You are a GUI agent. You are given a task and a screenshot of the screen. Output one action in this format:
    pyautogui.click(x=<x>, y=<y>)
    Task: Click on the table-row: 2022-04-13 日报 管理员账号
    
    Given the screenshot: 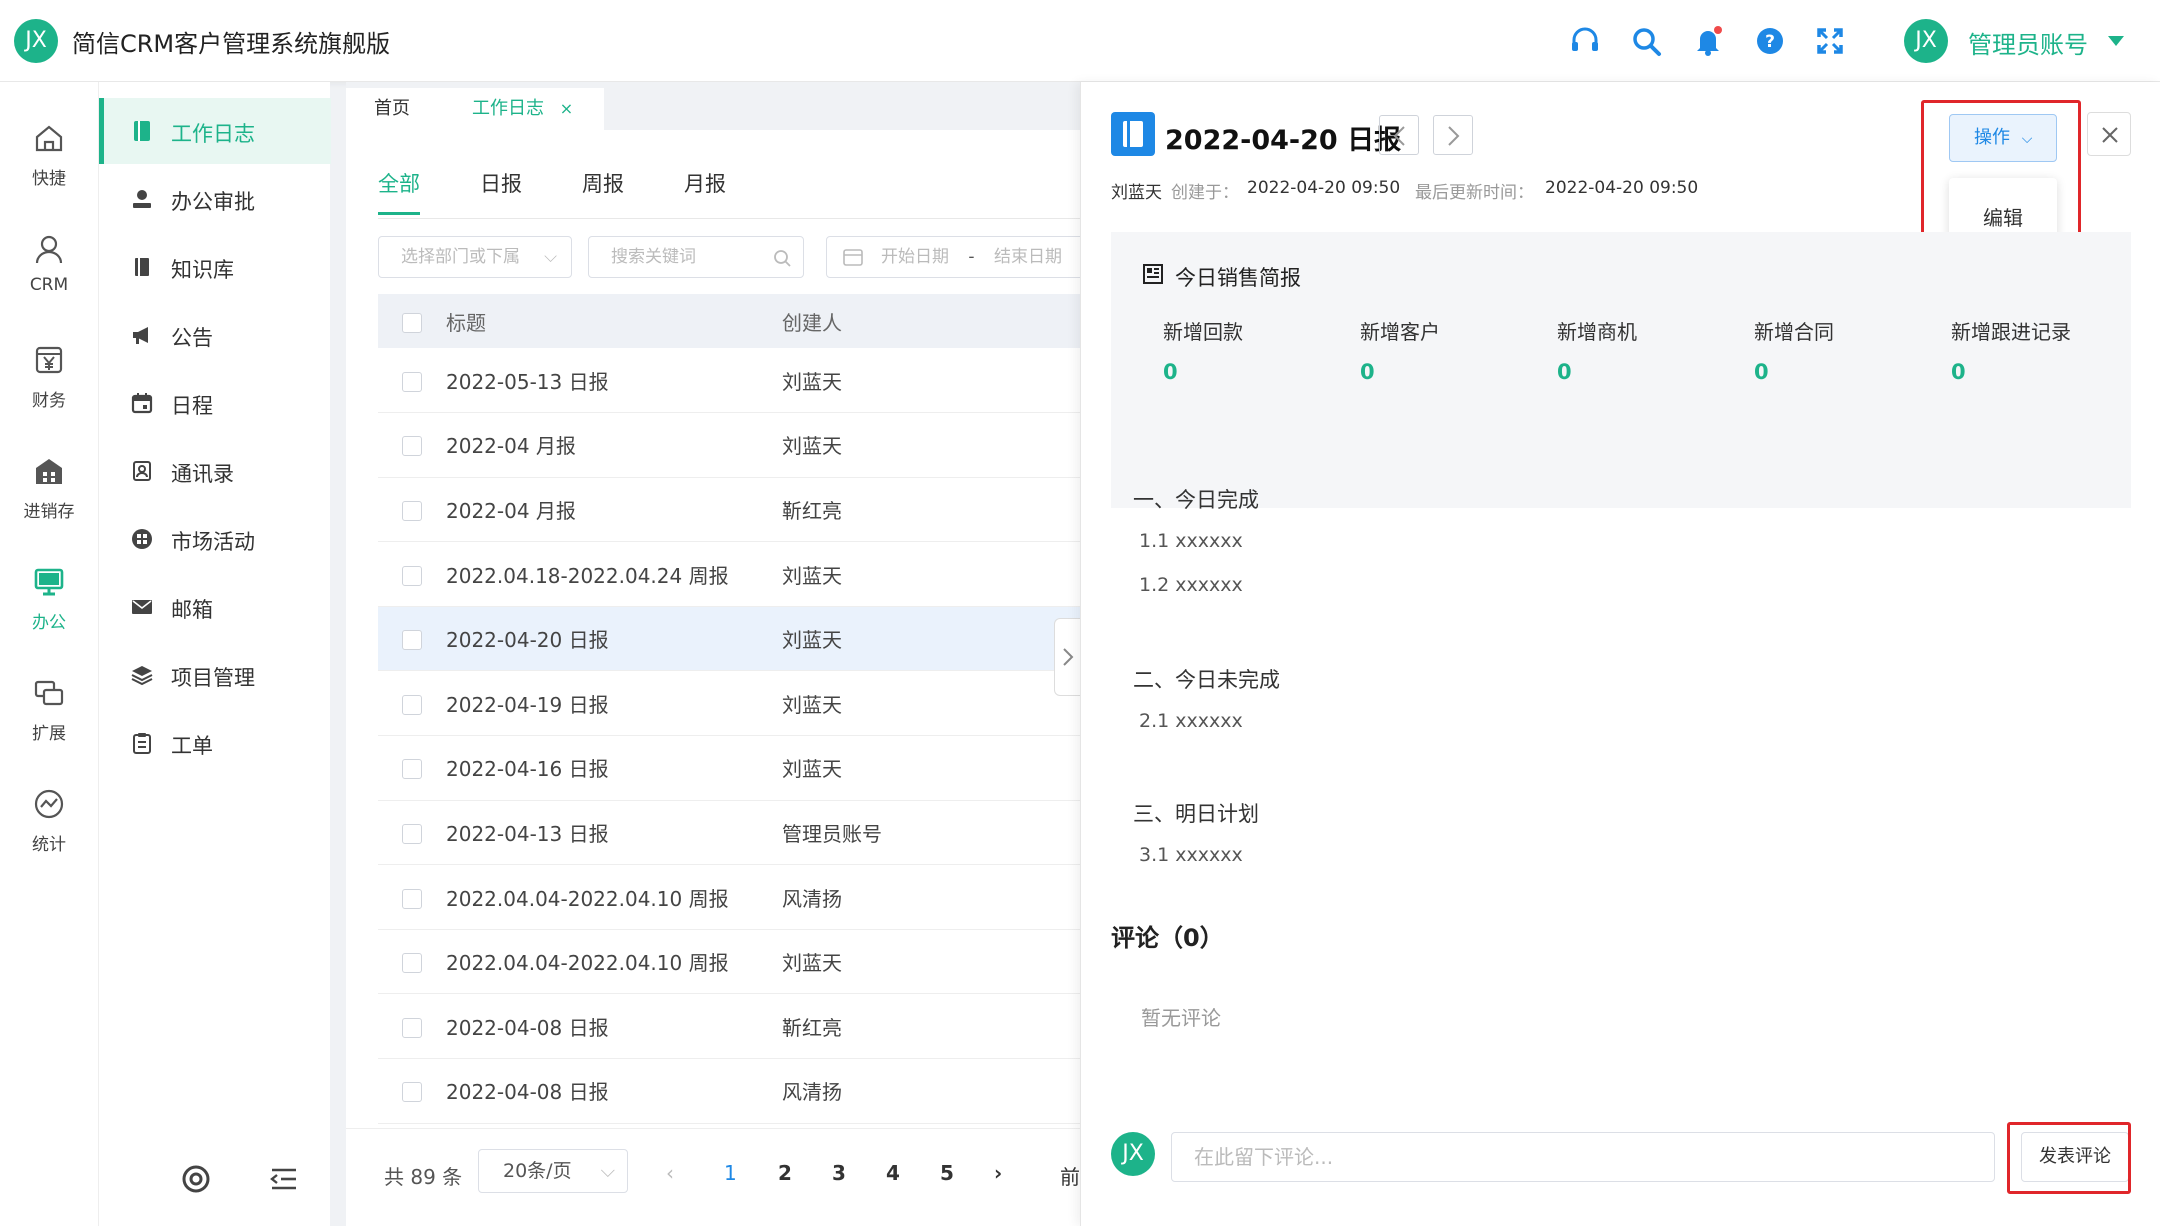 What is the action you would take?
    pyautogui.click(x=729, y=833)
    